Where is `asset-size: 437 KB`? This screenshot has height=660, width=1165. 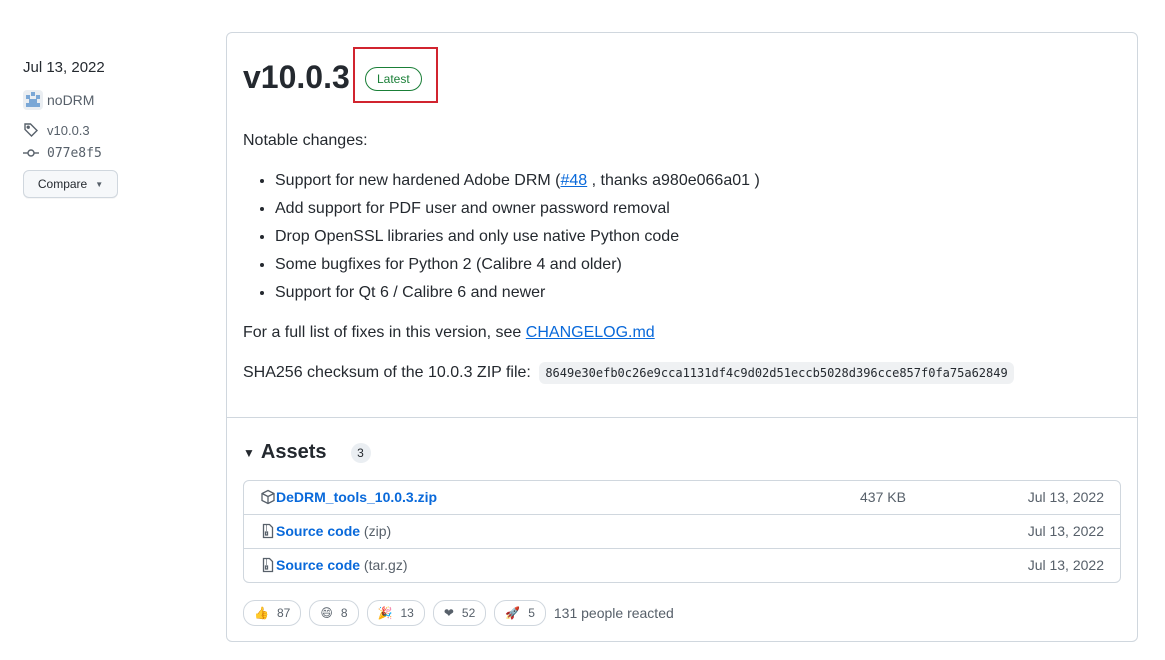
asset-size: 437 KB is located at coordinates (883, 497).